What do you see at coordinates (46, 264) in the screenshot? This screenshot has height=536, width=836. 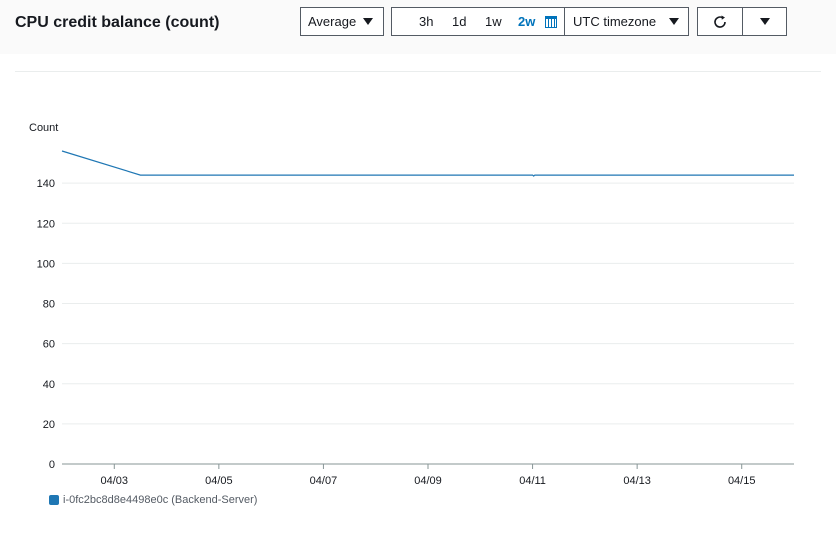 I see `y-tick-label: 100` at bounding box center [46, 264].